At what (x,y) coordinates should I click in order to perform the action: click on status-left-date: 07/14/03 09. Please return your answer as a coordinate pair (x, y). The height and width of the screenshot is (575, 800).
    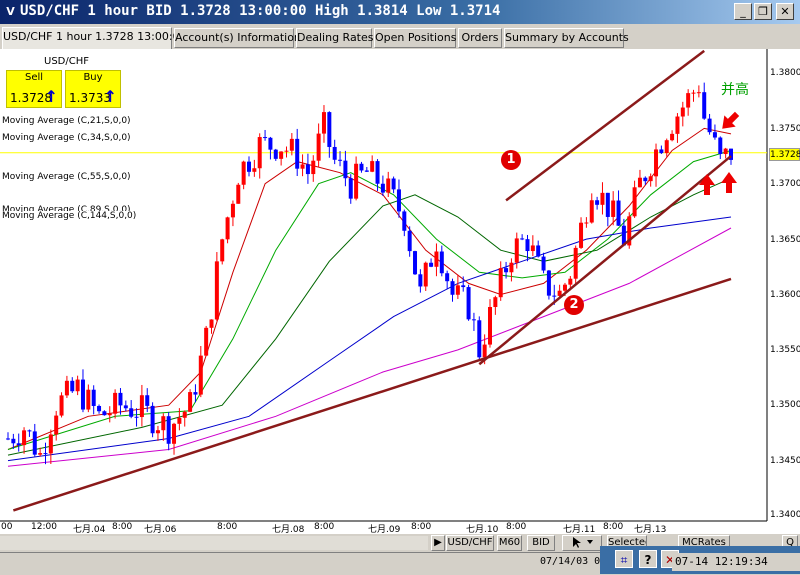
    Looking at the image, I should click on (573, 561).